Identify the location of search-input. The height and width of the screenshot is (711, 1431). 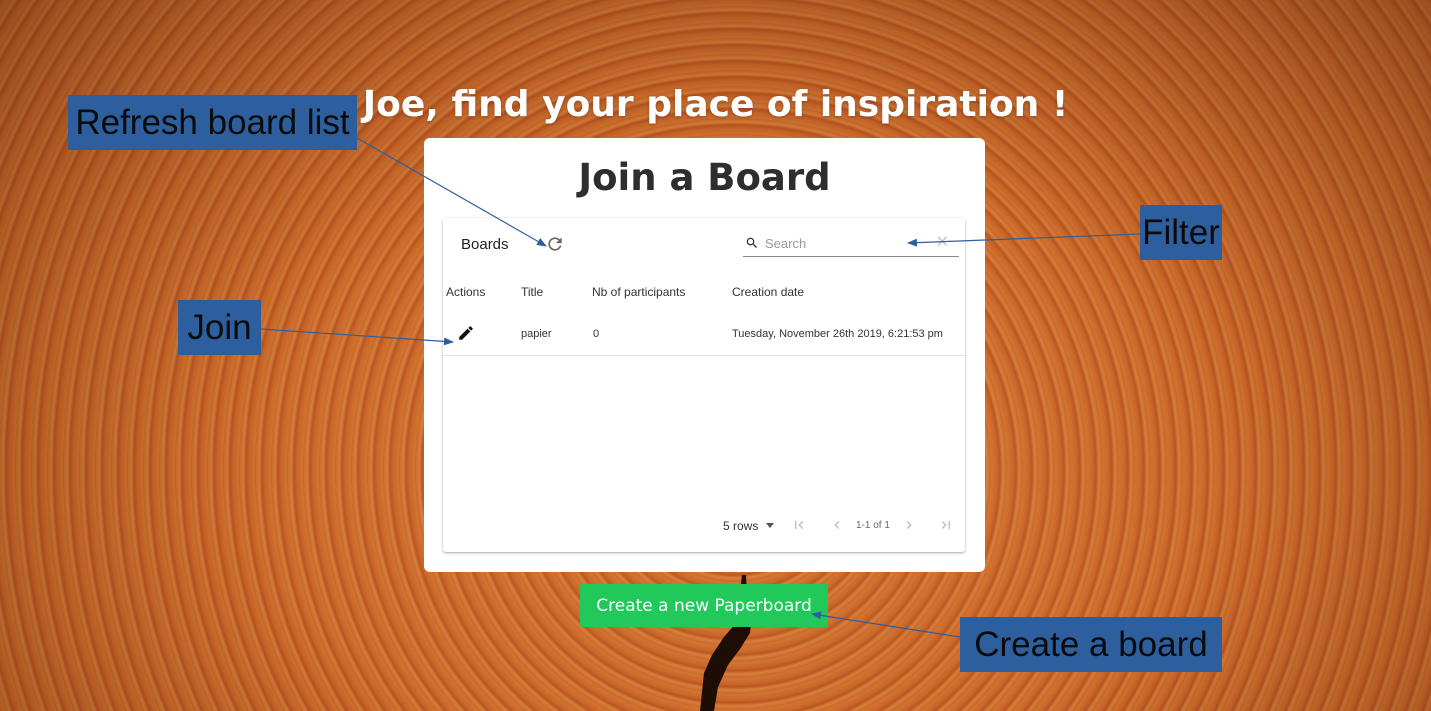
(850, 243).